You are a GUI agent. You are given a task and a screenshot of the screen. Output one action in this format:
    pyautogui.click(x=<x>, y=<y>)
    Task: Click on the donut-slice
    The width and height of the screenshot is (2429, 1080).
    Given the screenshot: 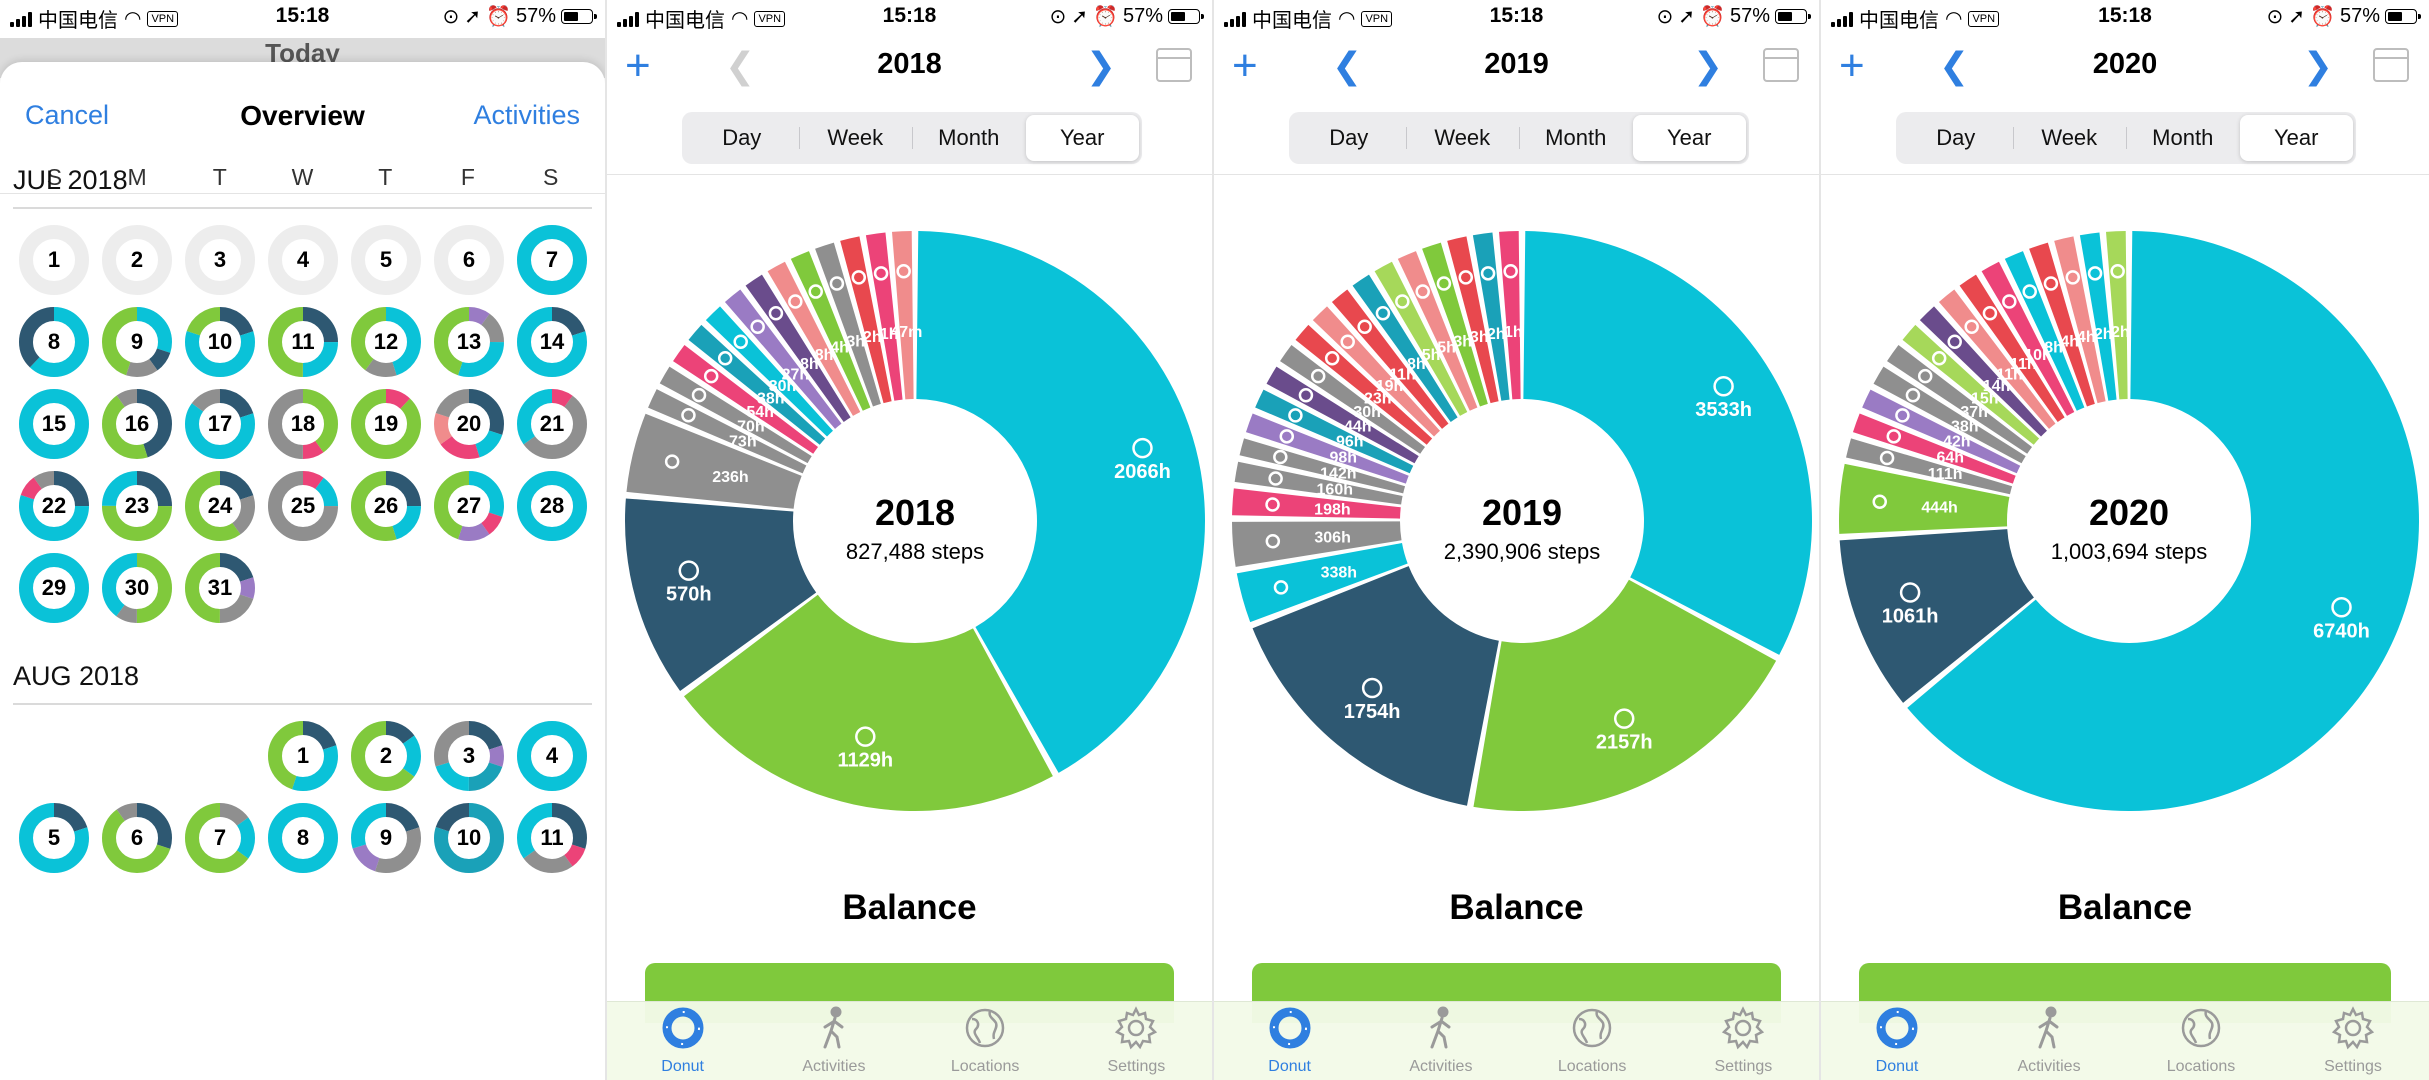 What is the action you would take?
    pyautogui.click(x=1667, y=443)
    